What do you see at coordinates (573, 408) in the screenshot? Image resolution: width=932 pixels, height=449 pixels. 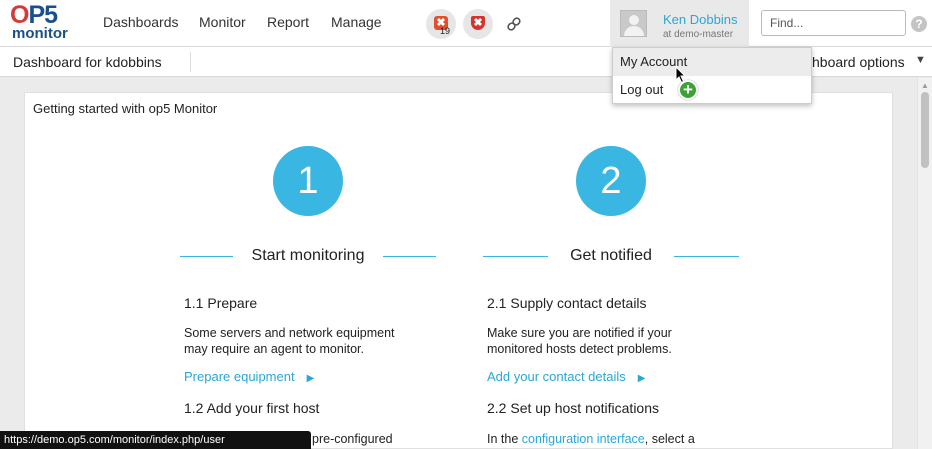 I see `step-title: 2.2 Set up host notifications` at bounding box center [573, 408].